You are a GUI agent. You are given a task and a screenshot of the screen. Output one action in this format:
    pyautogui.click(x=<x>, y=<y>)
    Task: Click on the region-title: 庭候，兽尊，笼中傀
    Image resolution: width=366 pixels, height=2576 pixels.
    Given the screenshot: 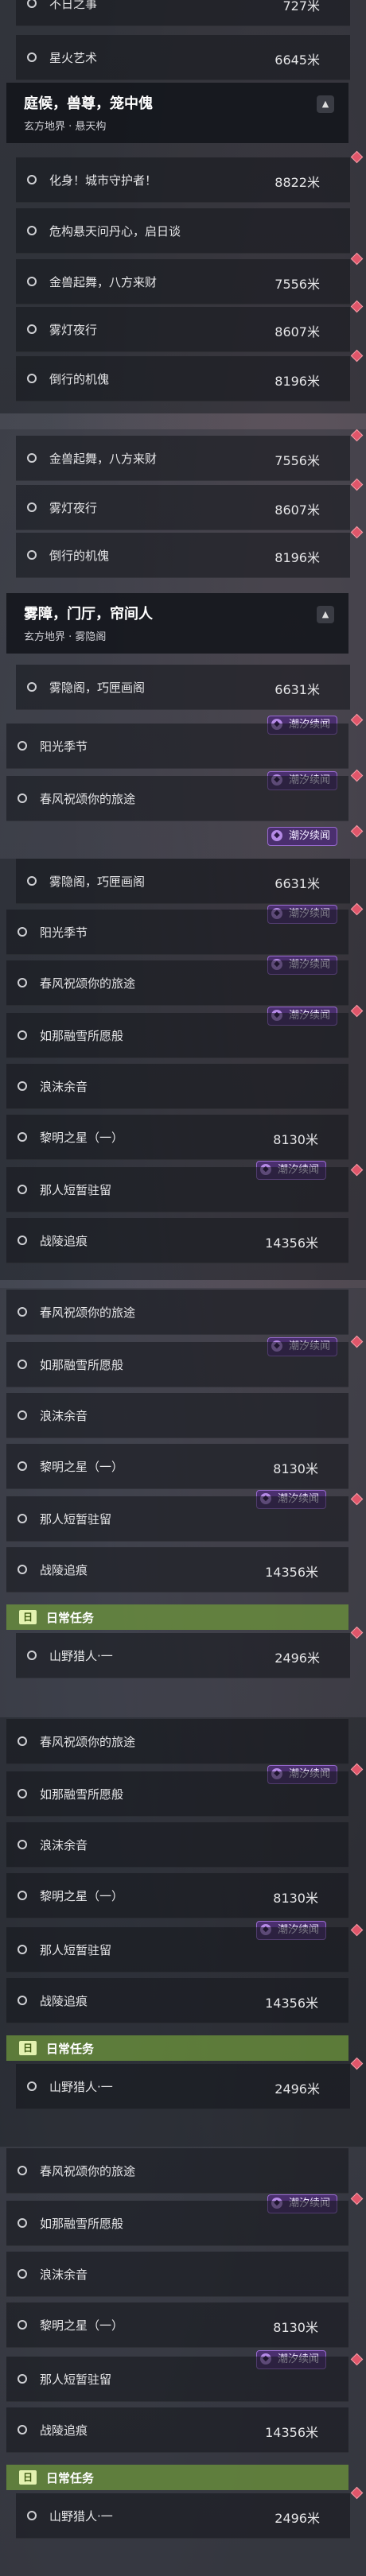 What is the action you would take?
    pyautogui.click(x=88, y=104)
    